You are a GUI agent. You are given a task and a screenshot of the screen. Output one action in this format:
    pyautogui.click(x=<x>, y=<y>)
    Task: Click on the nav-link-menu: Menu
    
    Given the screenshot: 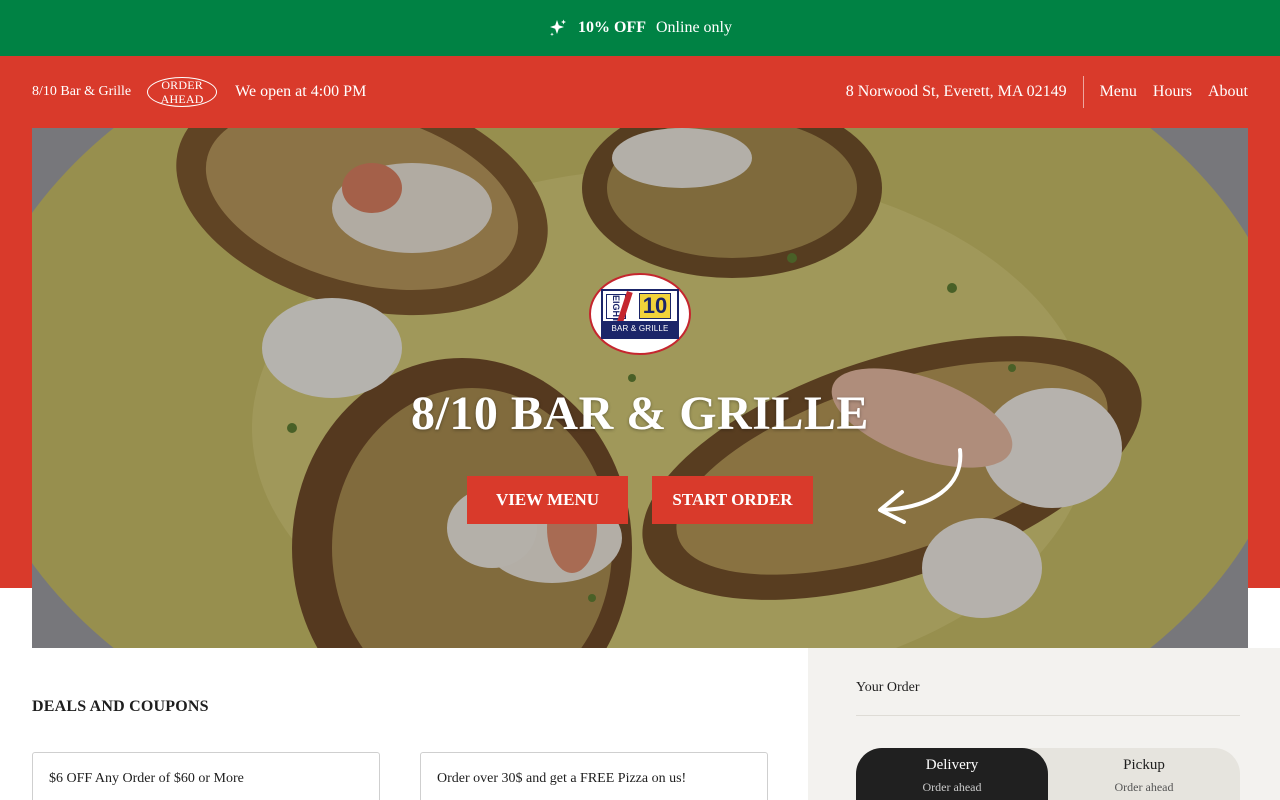 What is the action you would take?
    pyautogui.click(x=1118, y=92)
    